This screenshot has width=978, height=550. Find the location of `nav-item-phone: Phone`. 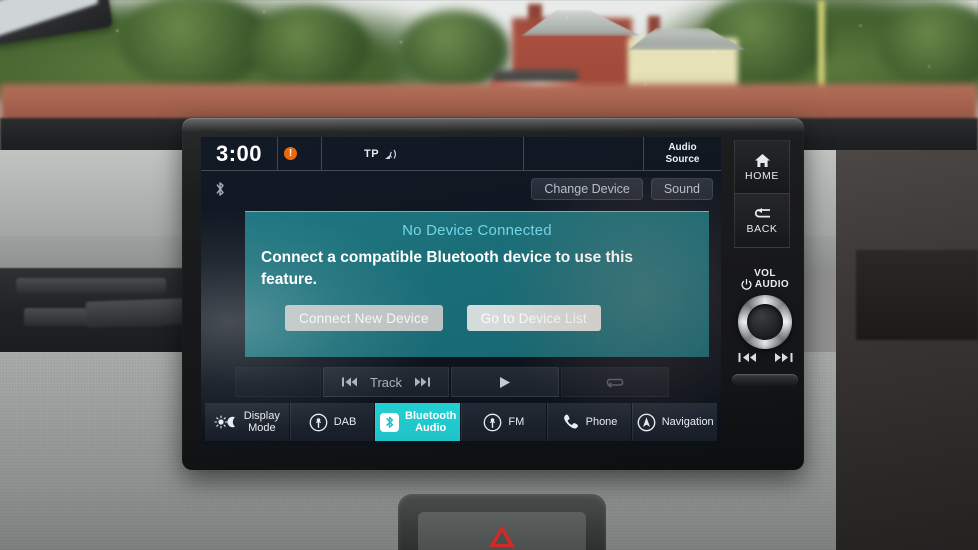

nav-item-phone: Phone is located at coordinates (589, 422).